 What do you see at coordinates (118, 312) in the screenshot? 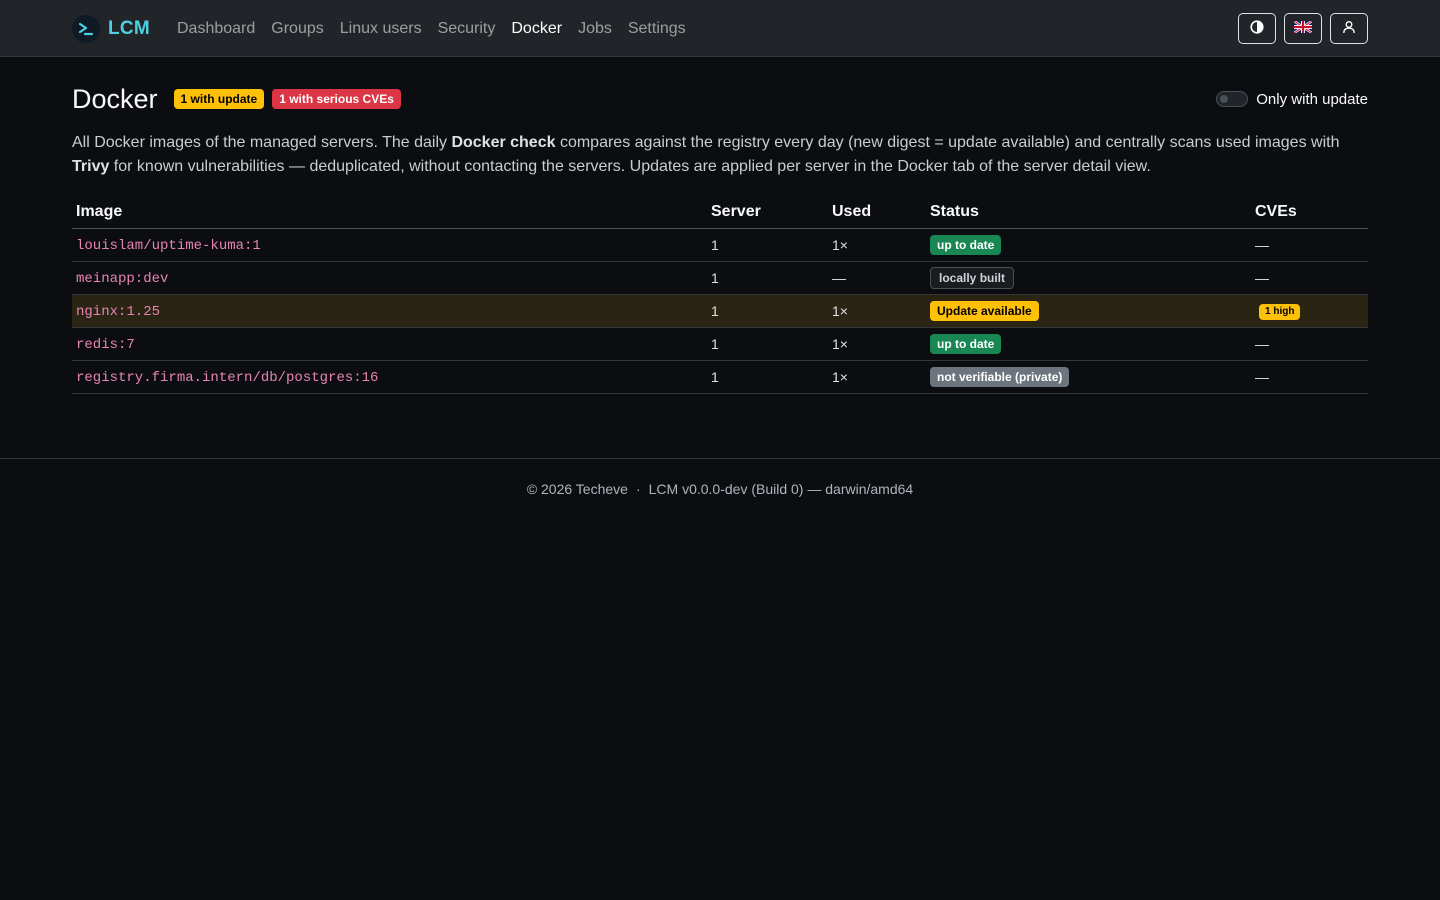
I see `image-name-link: nginx:1.25` at bounding box center [118, 312].